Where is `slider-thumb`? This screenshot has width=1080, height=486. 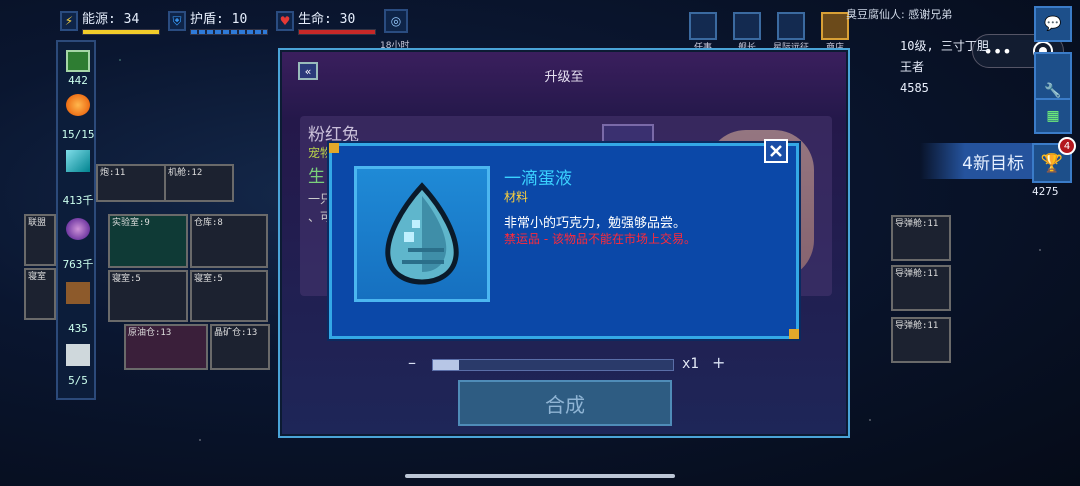 slider-thumb is located at coordinates (446, 365).